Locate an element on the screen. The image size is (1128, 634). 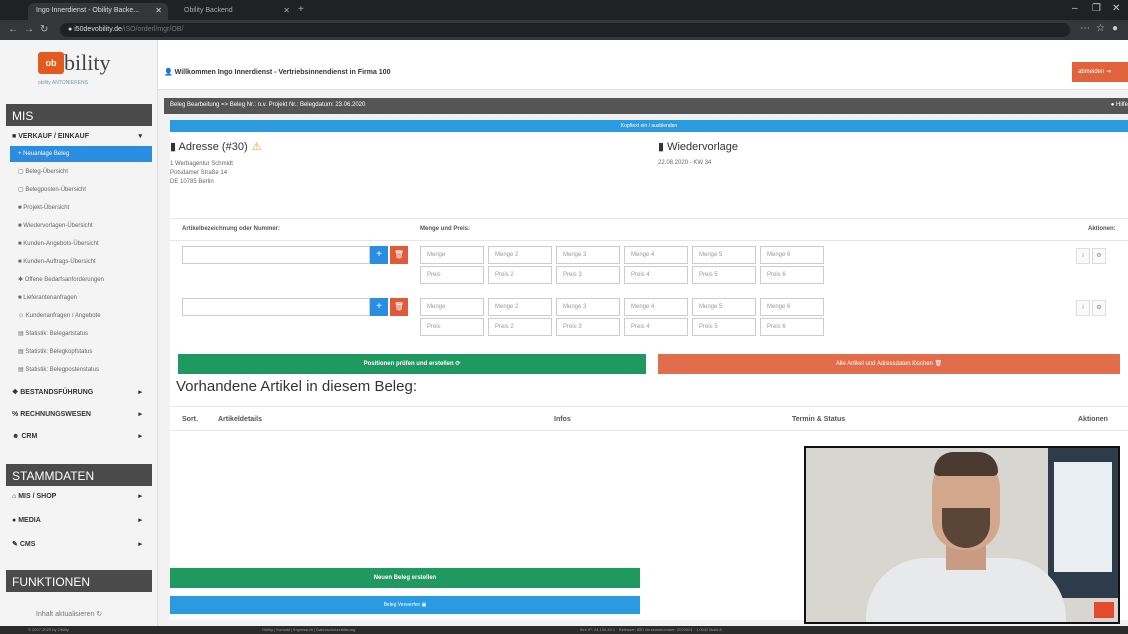
user-icon: ☺ is located at coordinates (22, 316).